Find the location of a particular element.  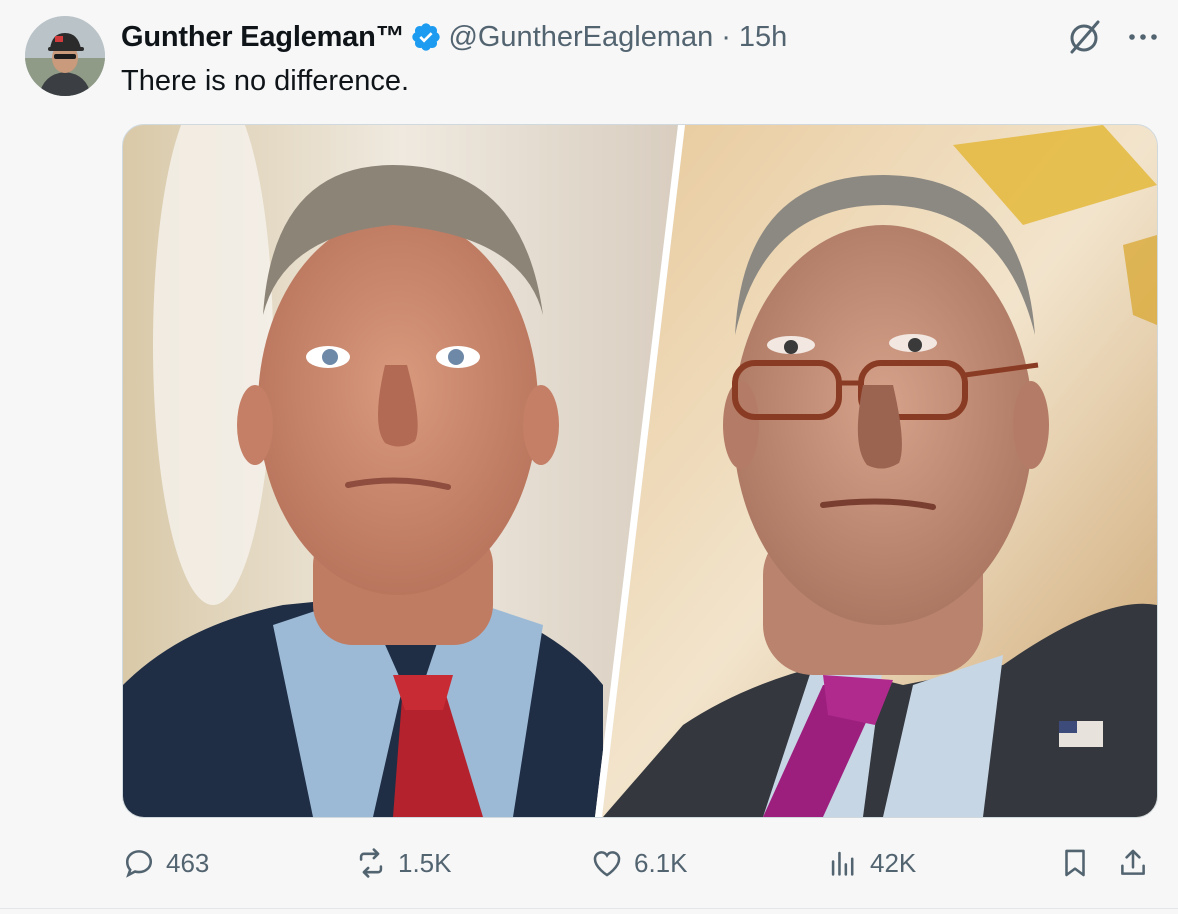

verified-badge-icon is located at coordinates (426, 37).